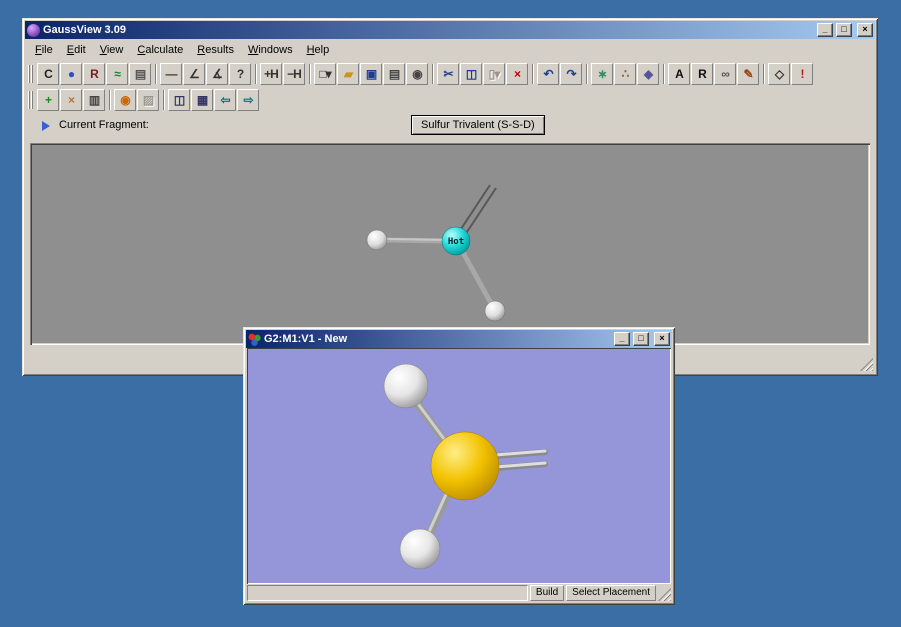 Image resolution: width=901 pixels, height=627 pixels. Describe the element at coordinates (225, 99) in the screenshot. I see `back-icon: ⇦` at that location.